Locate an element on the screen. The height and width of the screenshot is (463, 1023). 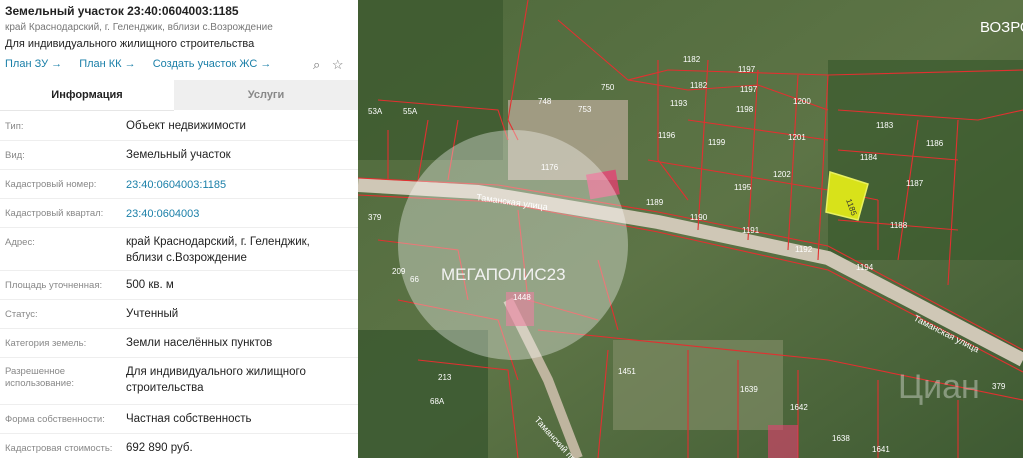
plot-label: 1192 is located at coordinates (804, 249).